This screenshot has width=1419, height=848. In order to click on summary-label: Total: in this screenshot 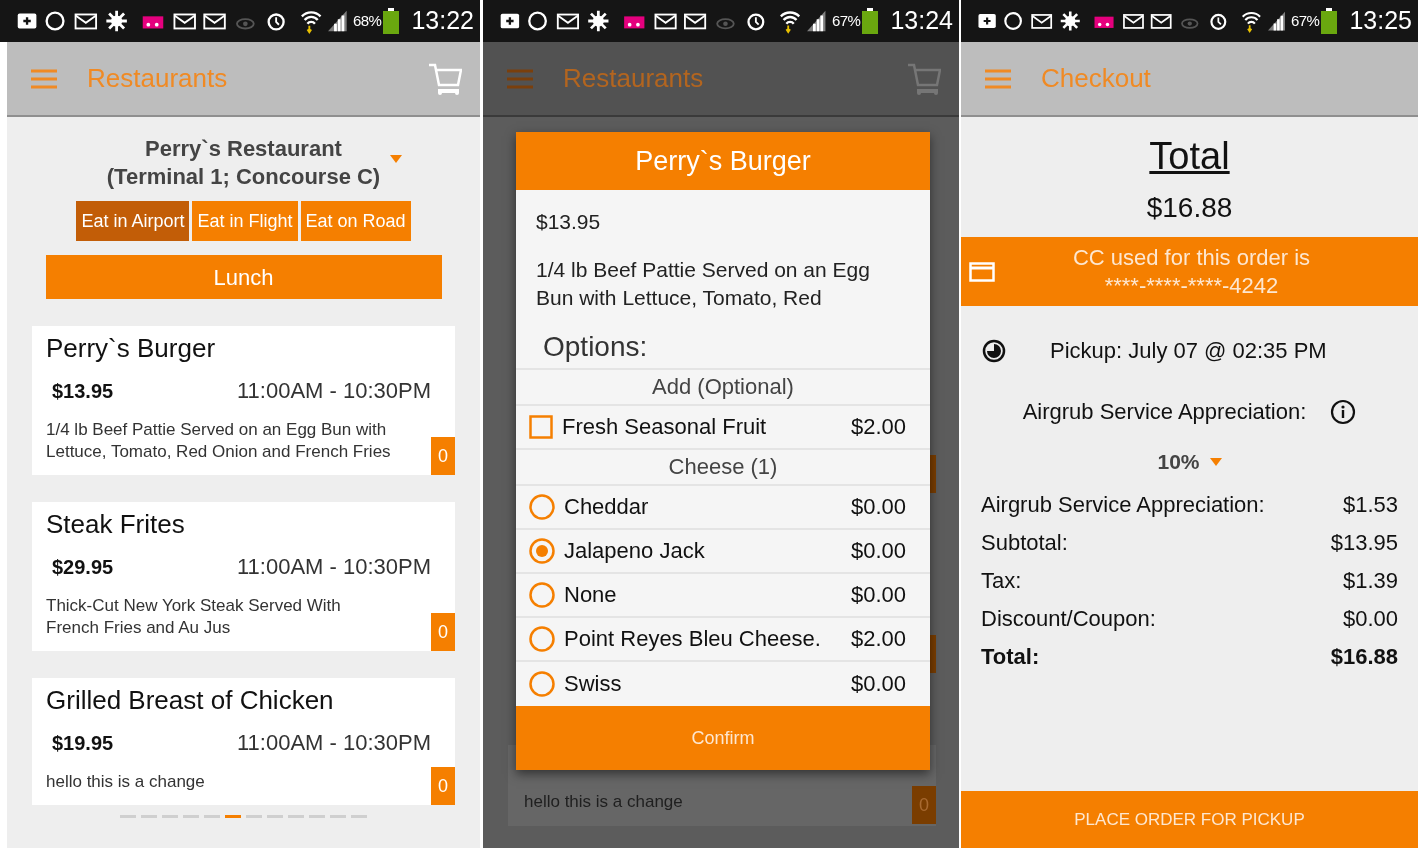, I will do `click(1010, 657)`.